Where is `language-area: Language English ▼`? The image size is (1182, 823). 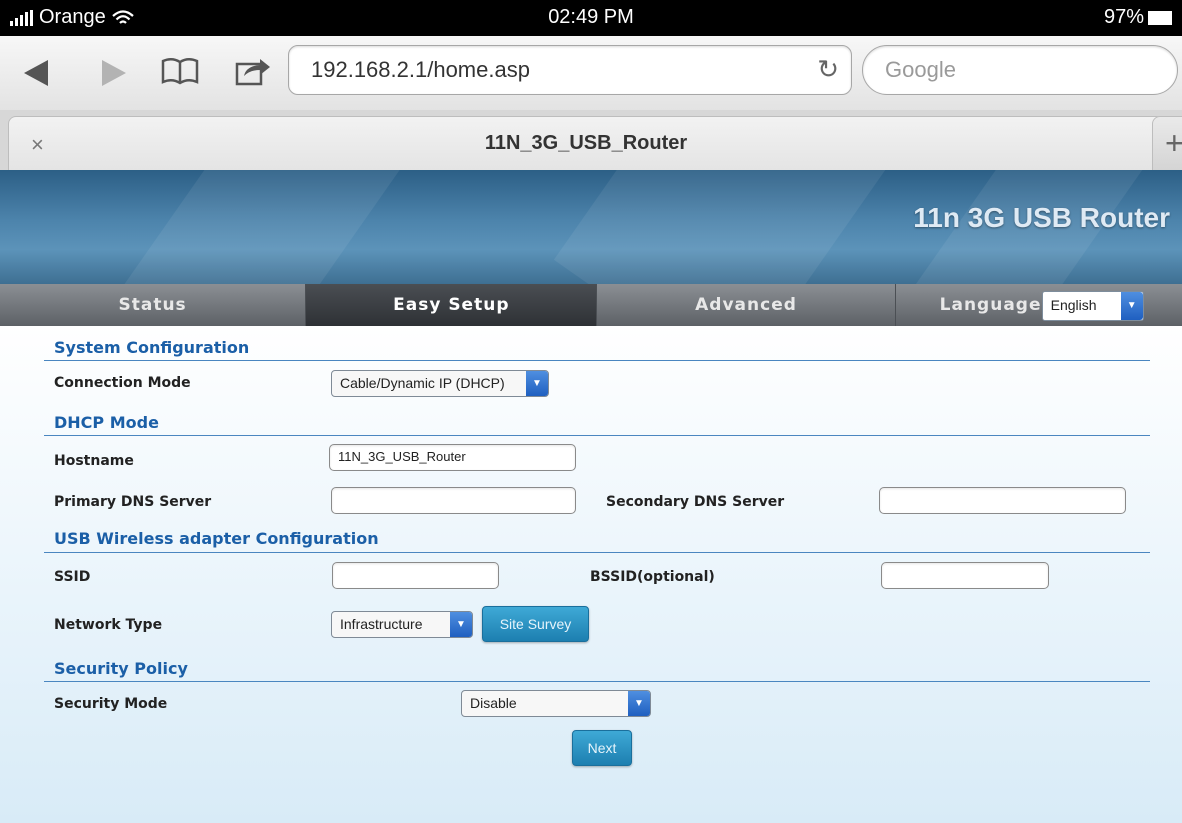
language-area: Language English ▼ is located at coordinates (1039, 305).